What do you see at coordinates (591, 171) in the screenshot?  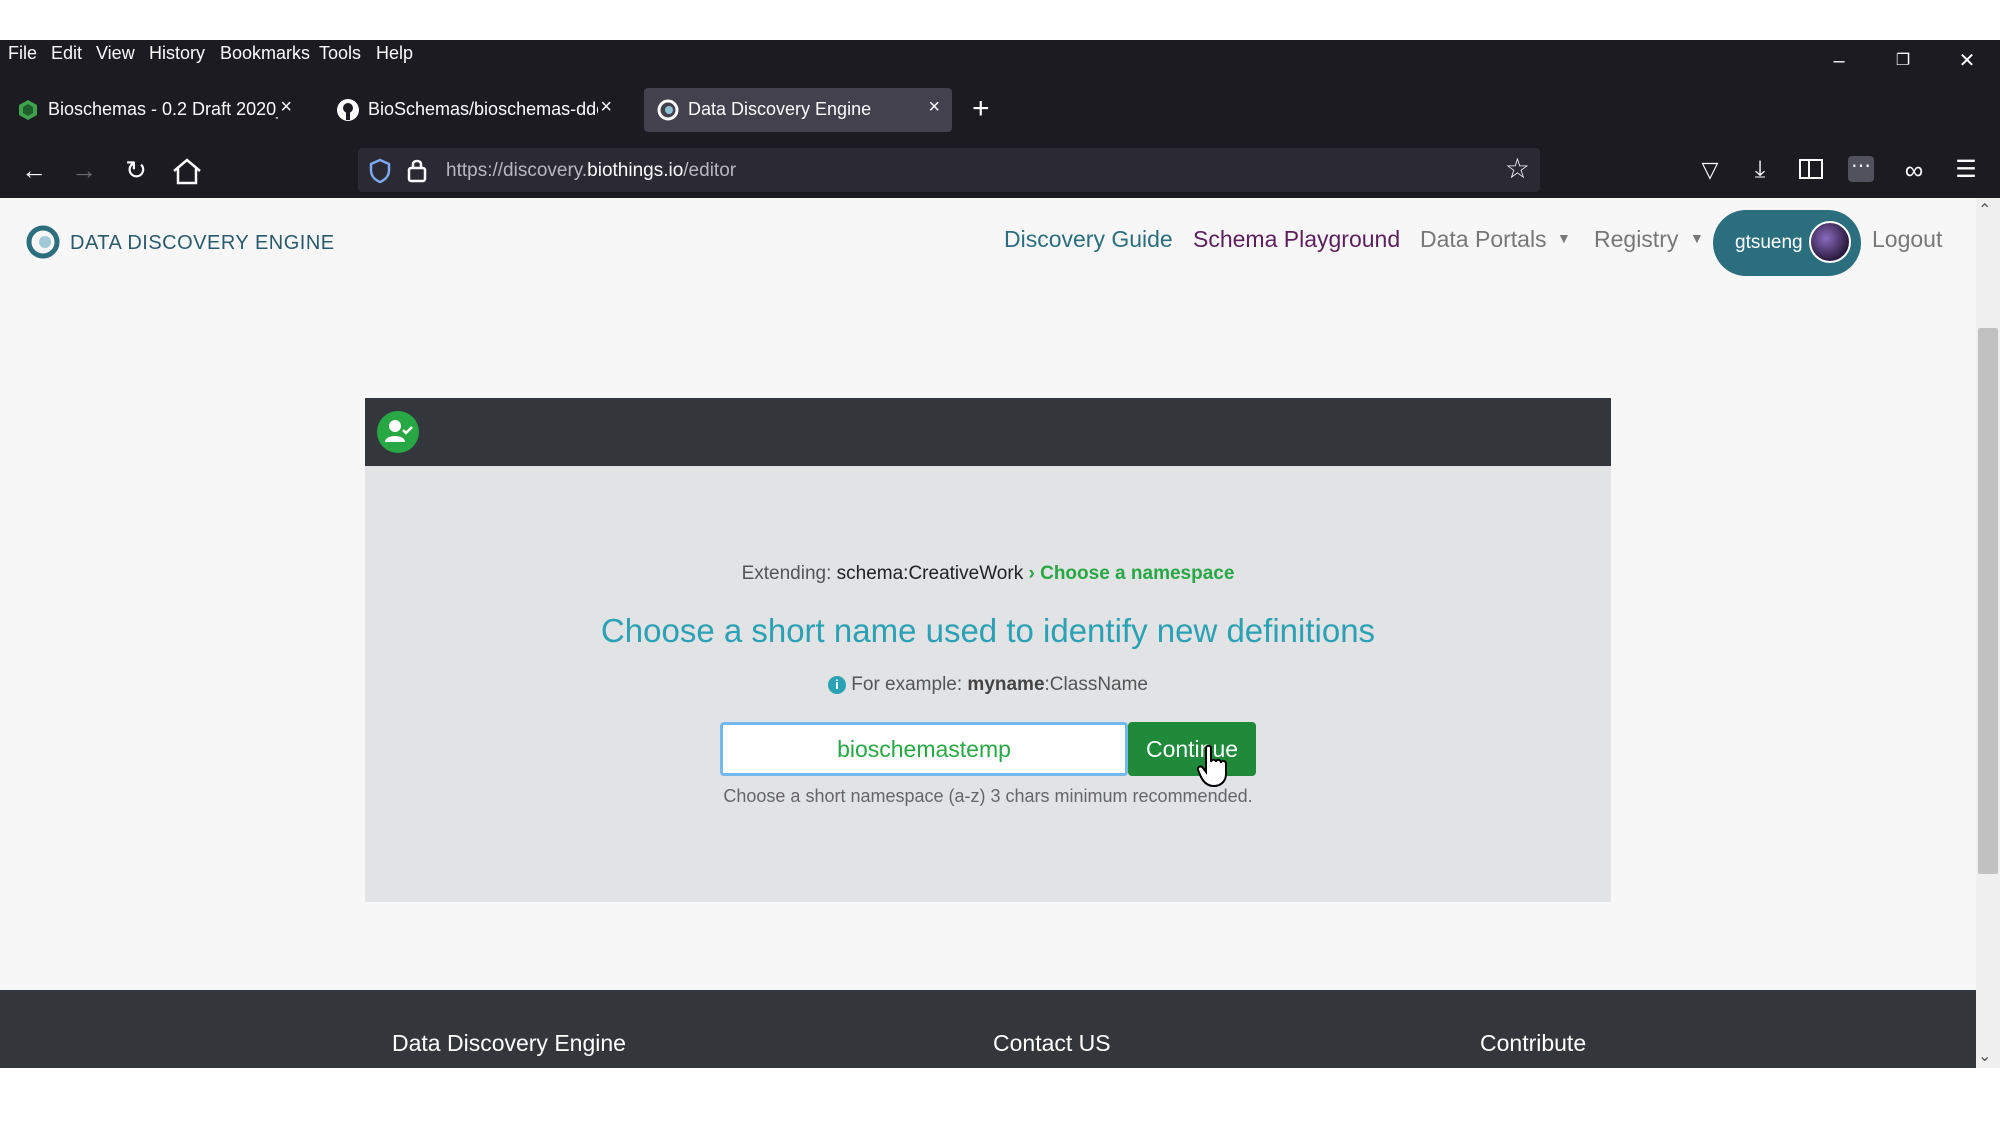 I see `url-text: https://discovery.biothings.io/editor` at bounding box center [591, 171].